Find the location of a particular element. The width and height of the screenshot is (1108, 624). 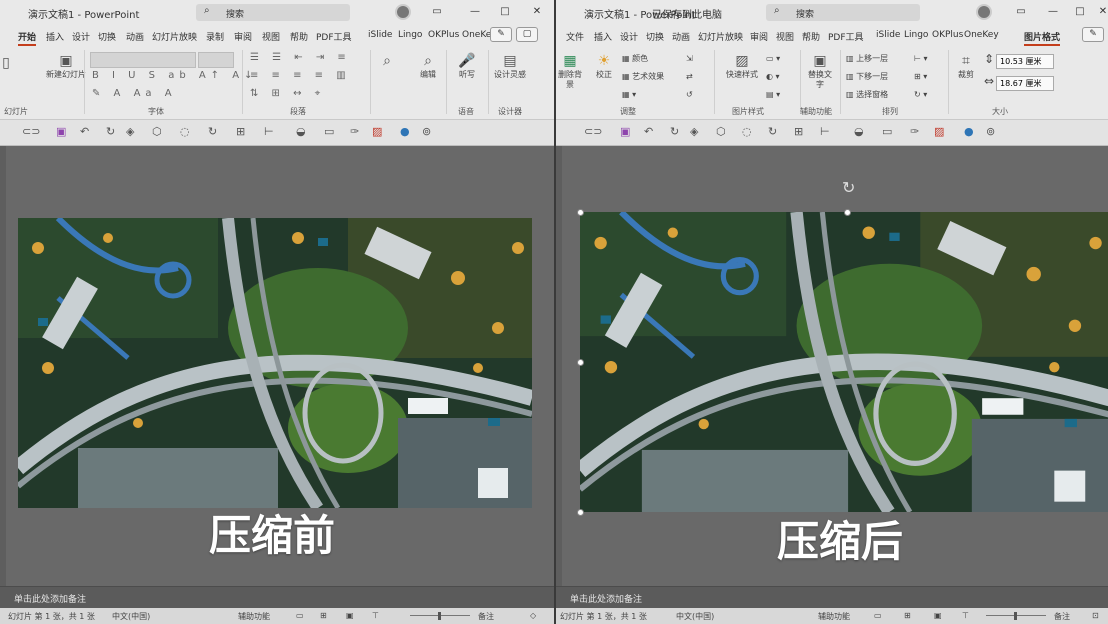

tab-lingo: Lingo is located at coordinates (410, 35).